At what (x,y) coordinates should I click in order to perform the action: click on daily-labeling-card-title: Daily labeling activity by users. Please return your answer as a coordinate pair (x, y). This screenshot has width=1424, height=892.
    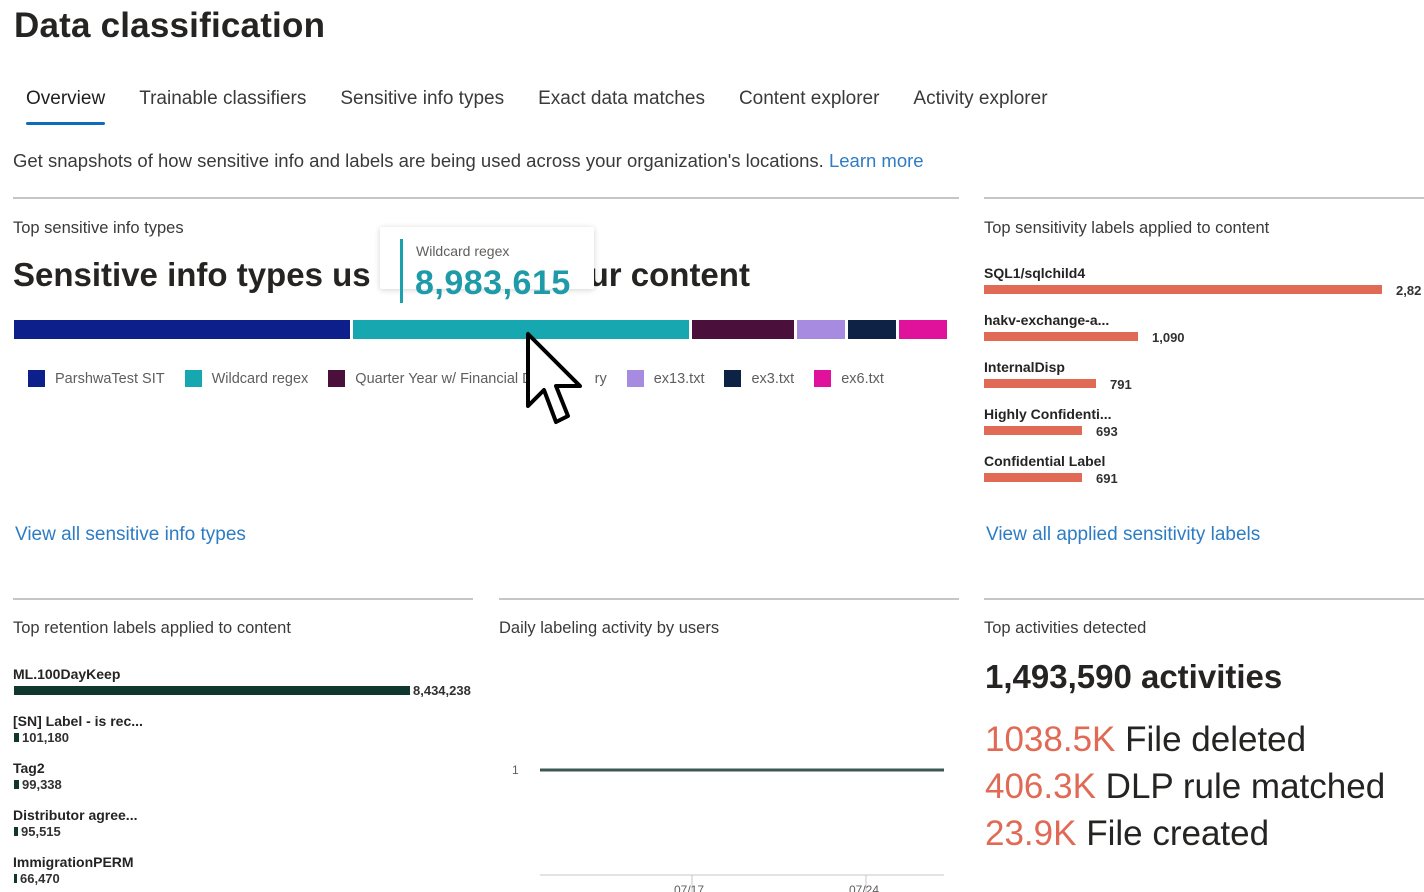
    Looking at the image, I should click on (609, 628).